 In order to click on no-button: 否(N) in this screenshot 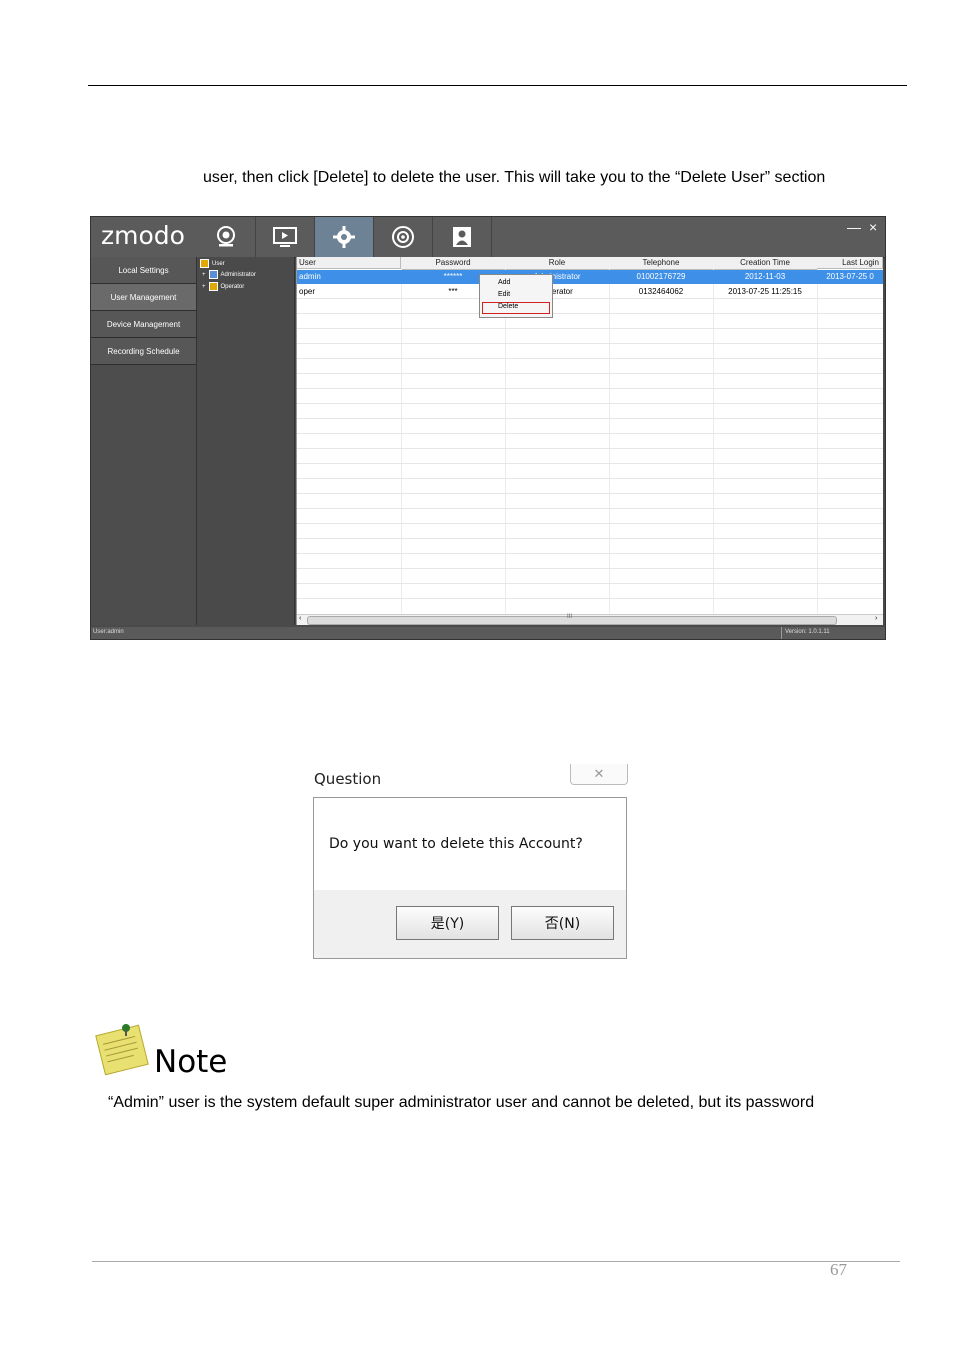, I will do `click(562, 923)`.